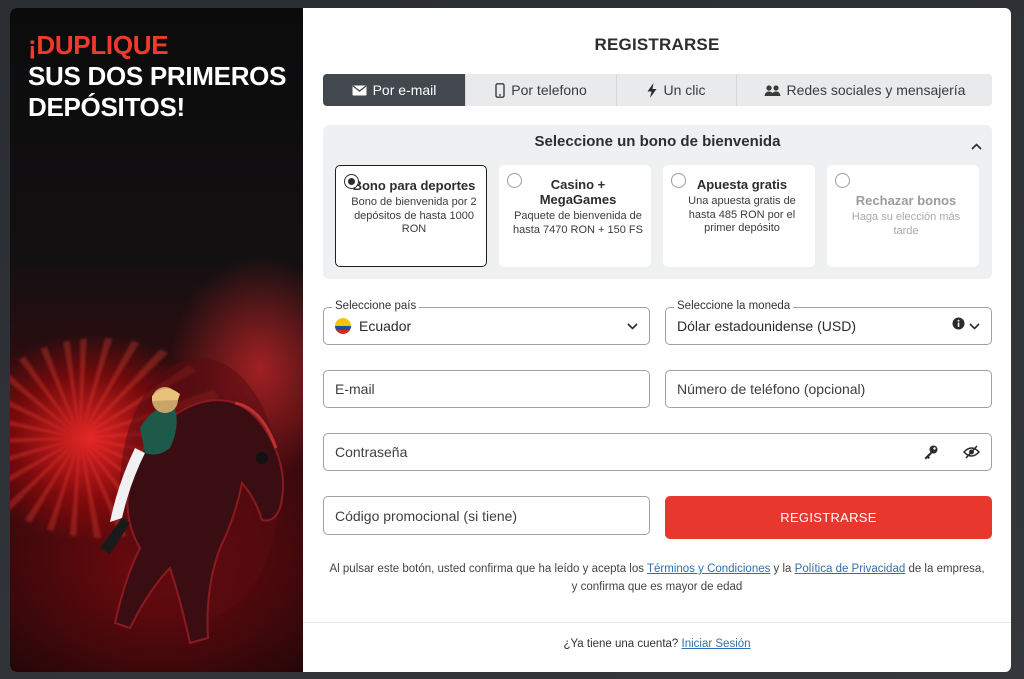 The width and height of the screenshot is (1024, 679). I want to click on privacy-link: Política de Privacidad, so click(850, 569).